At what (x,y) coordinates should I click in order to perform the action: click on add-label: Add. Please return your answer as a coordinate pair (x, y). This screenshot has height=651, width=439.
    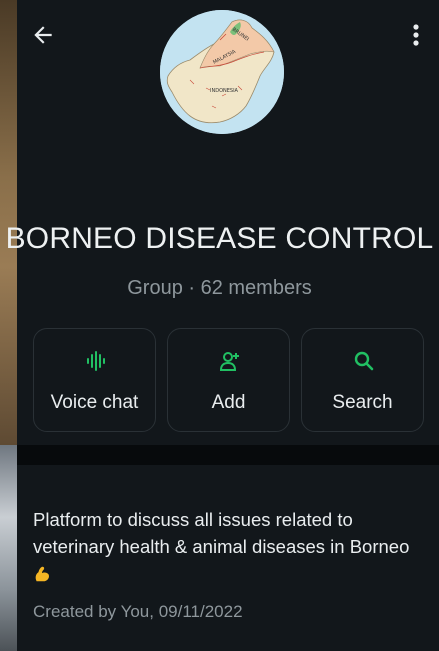
    Looking at the image, I should click on (228, 402).